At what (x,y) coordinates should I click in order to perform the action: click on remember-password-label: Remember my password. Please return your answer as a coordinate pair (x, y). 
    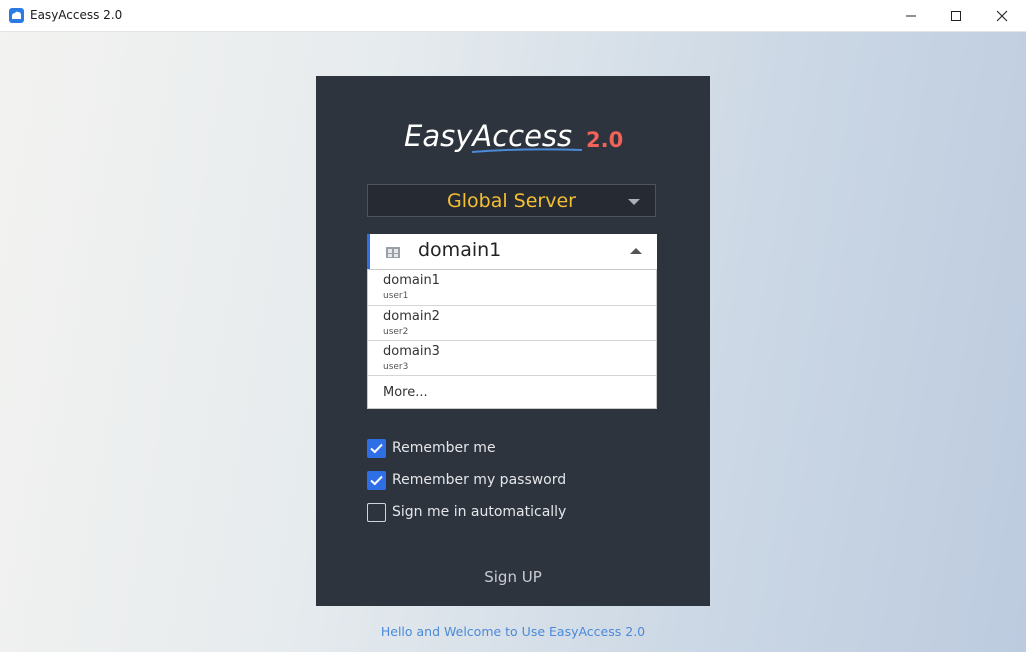
    Looking at the image, I should click on (479, 480).